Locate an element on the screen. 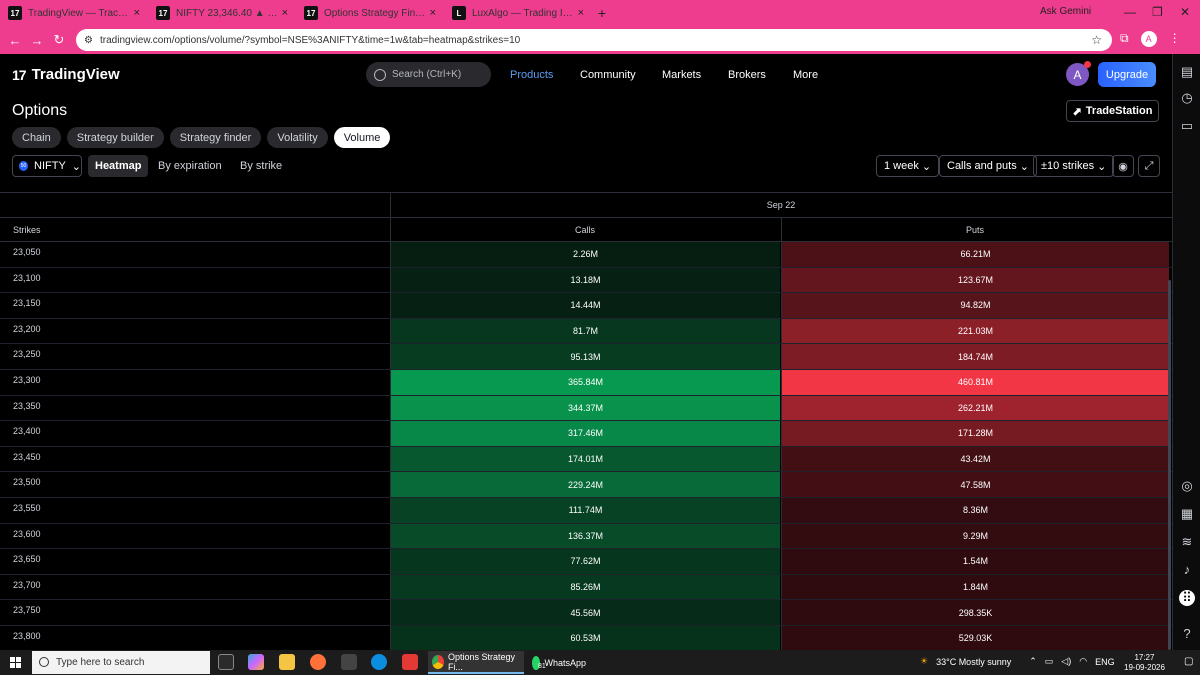 The height and width of the screenshot is (675, 1200). site-info-icon: ⚙ is located at coordinates (88, 40).